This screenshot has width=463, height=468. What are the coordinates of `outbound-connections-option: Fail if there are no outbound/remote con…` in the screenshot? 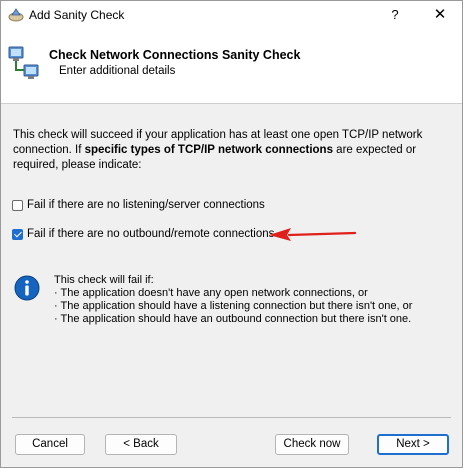 It's located at (143, 234).